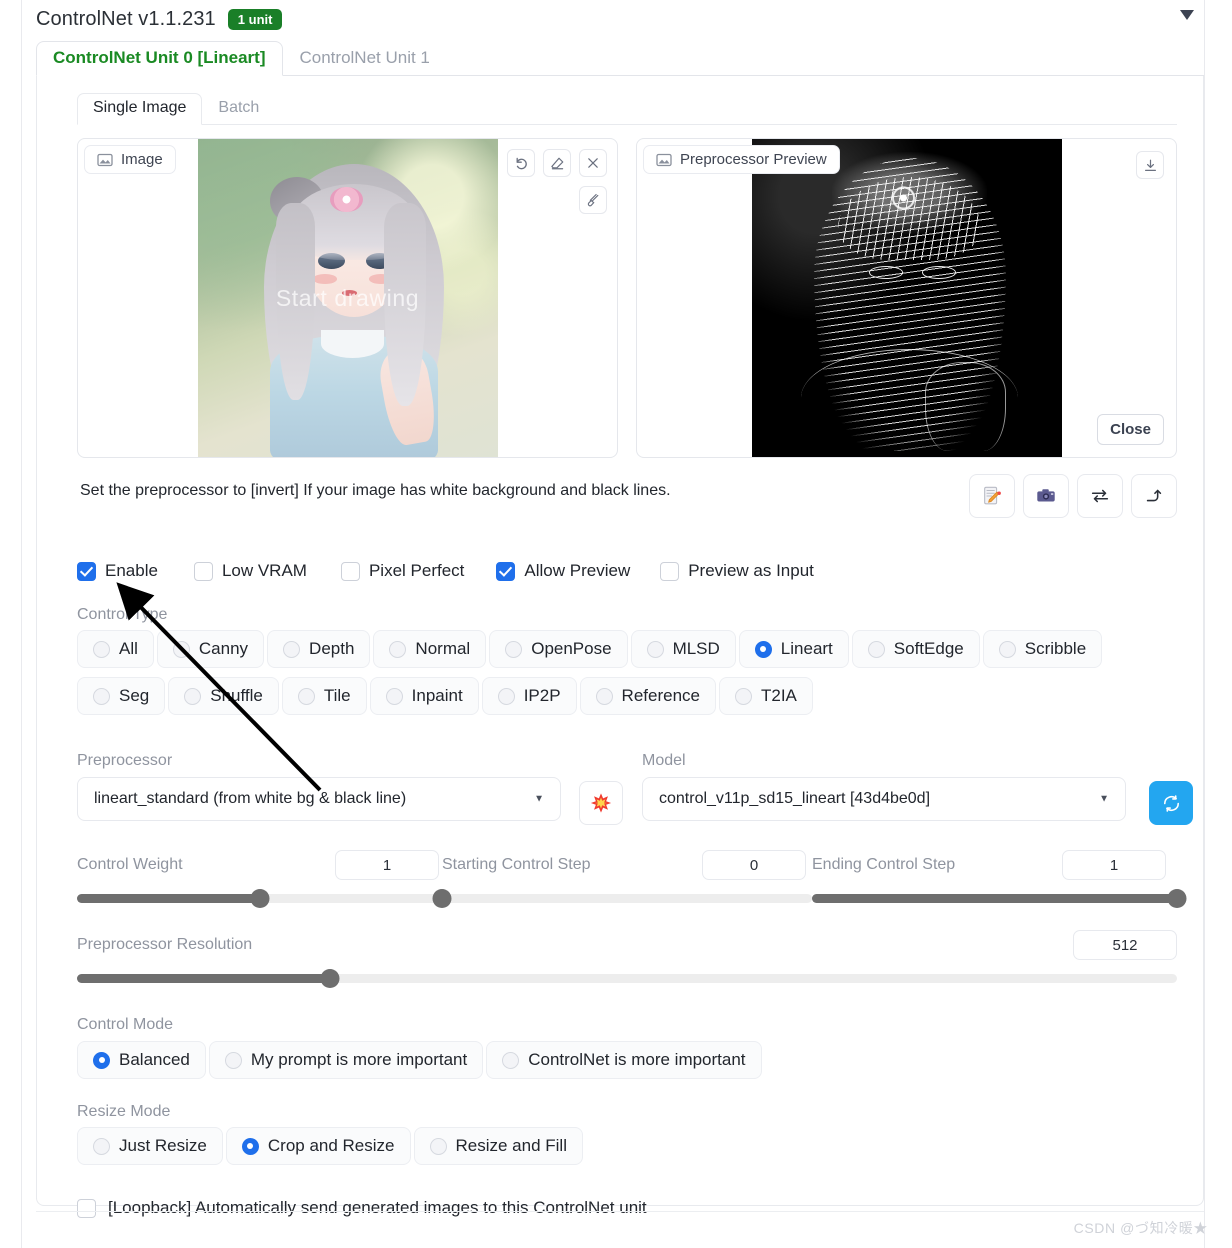  Describe the element at coordinates (754, 865) in the screenshot. I see `starting-control-step-value: 0` at that location.